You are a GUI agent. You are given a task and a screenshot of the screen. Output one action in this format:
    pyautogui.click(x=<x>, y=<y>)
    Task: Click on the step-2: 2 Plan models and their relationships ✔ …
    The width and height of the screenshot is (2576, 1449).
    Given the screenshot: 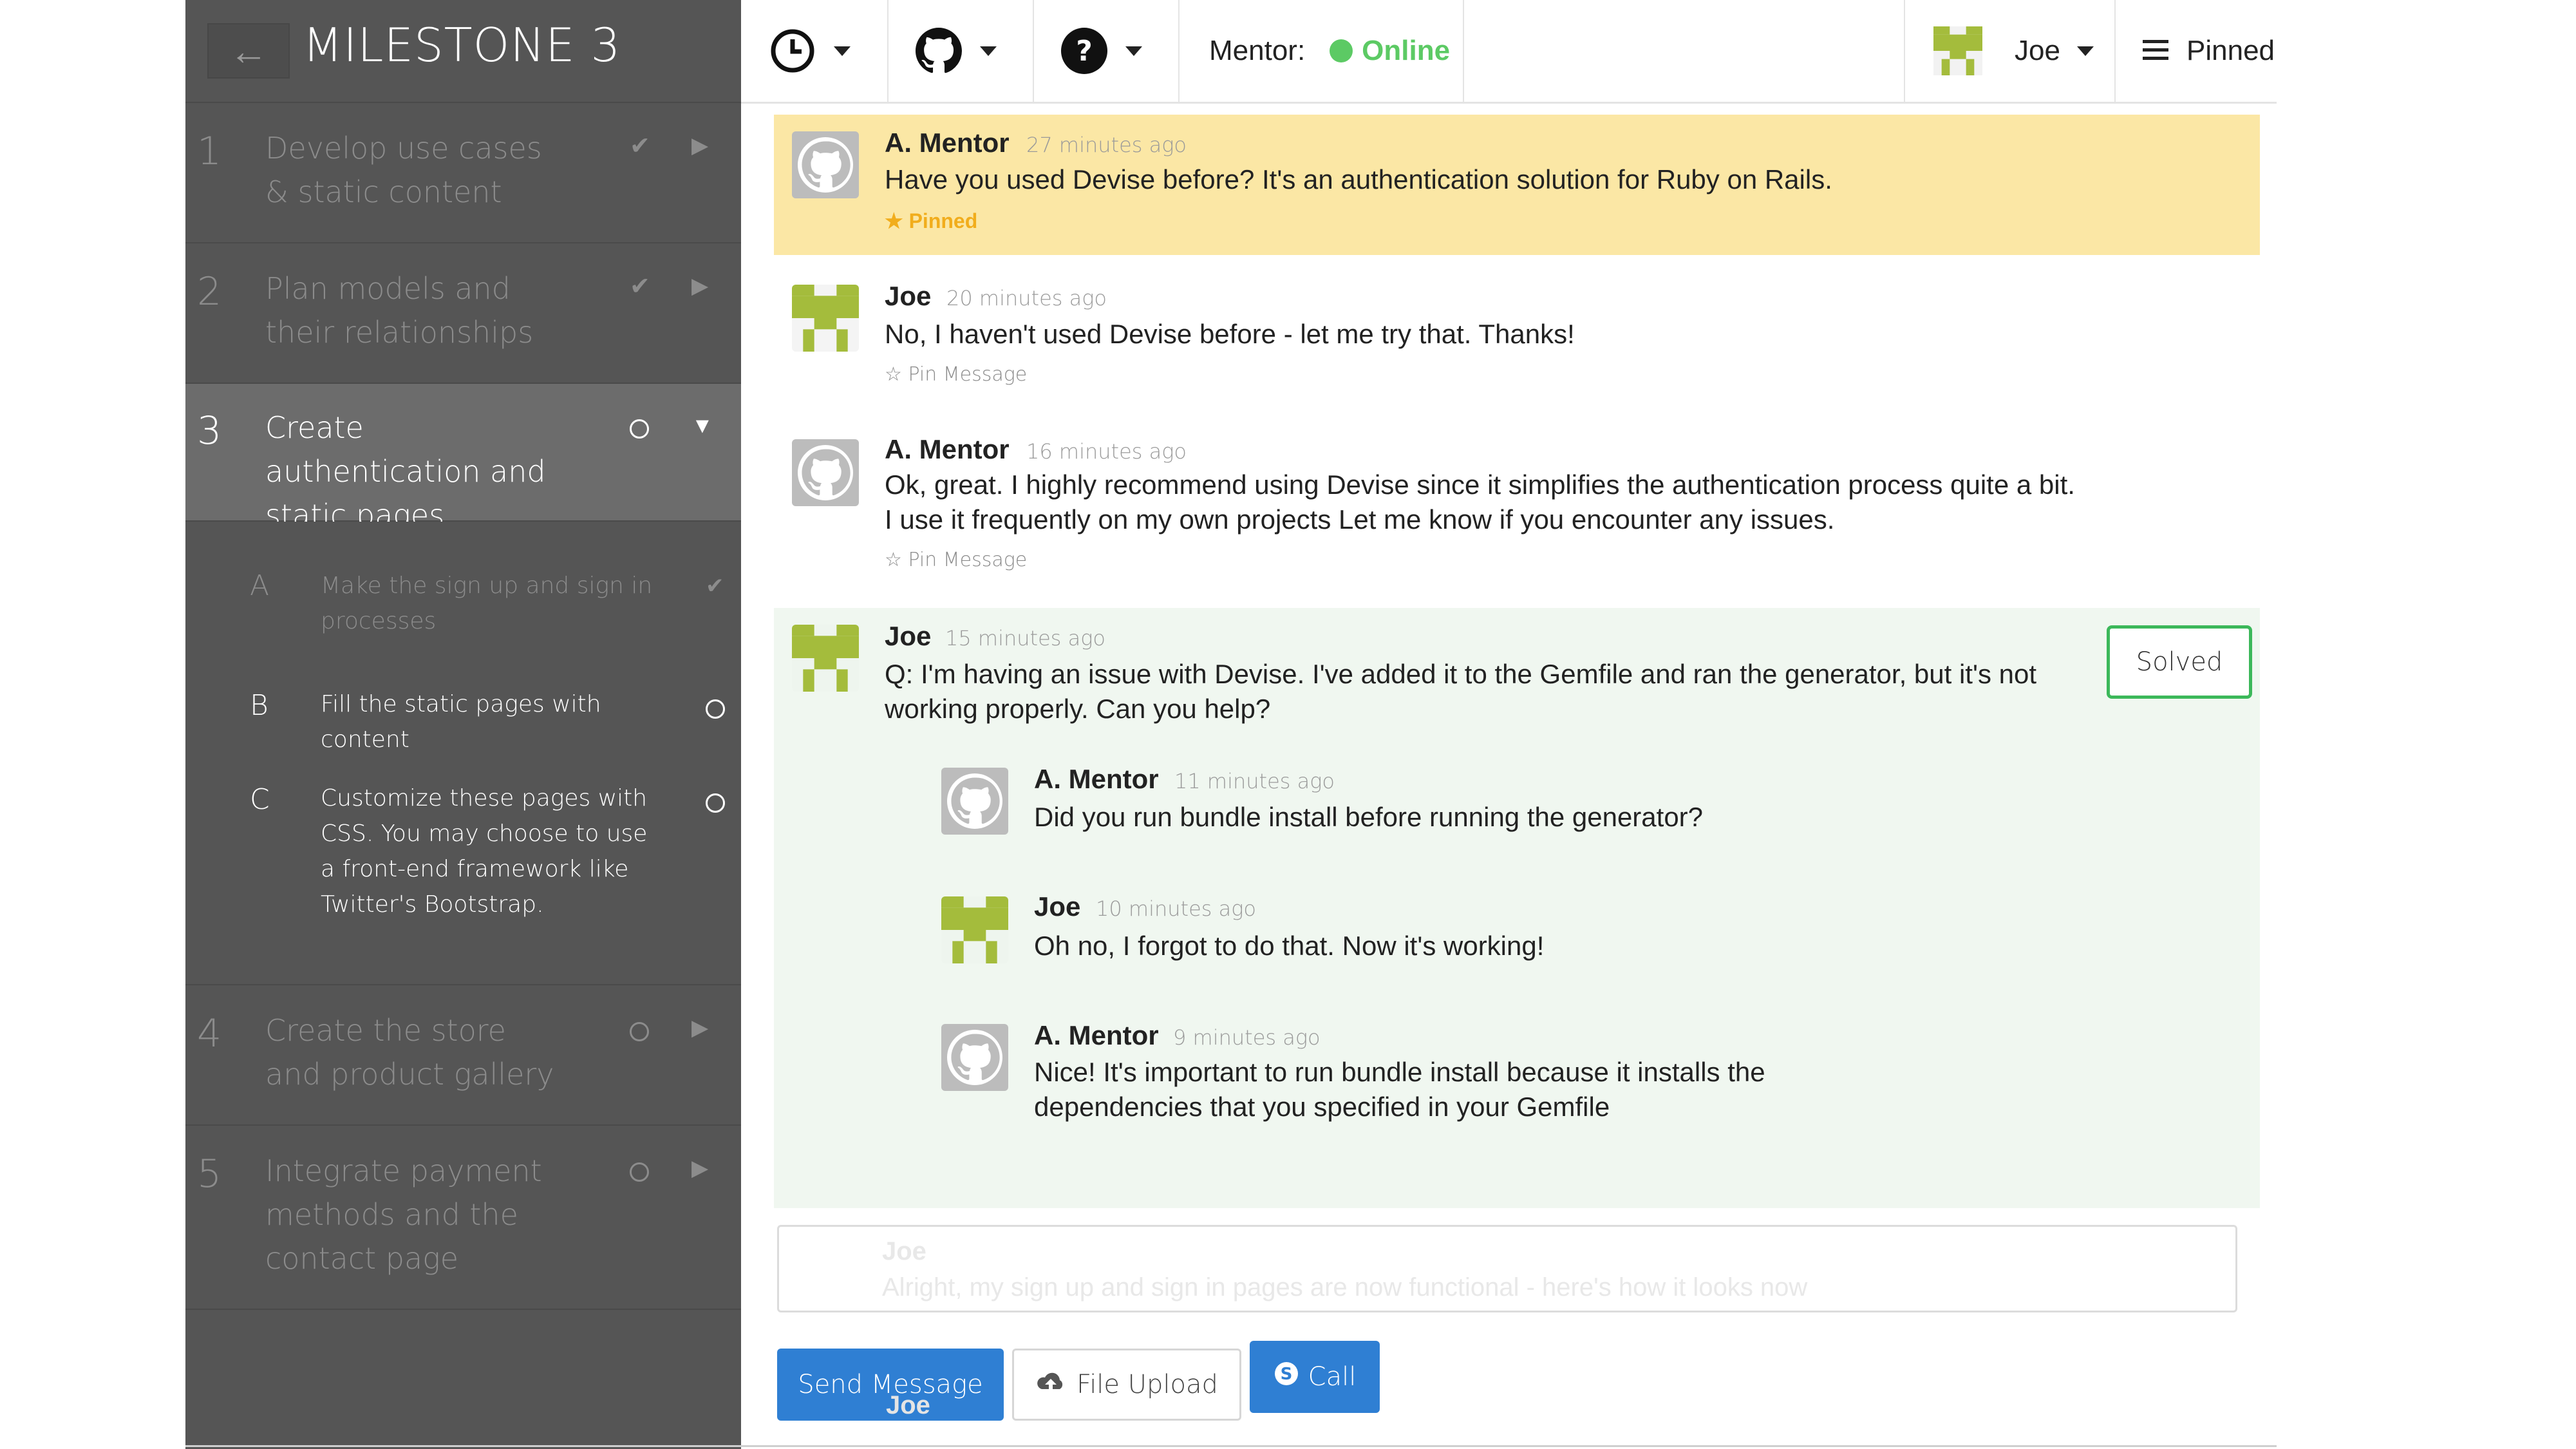 What is the action you would take?
    pyautogui.click(x=463, y=313)
    